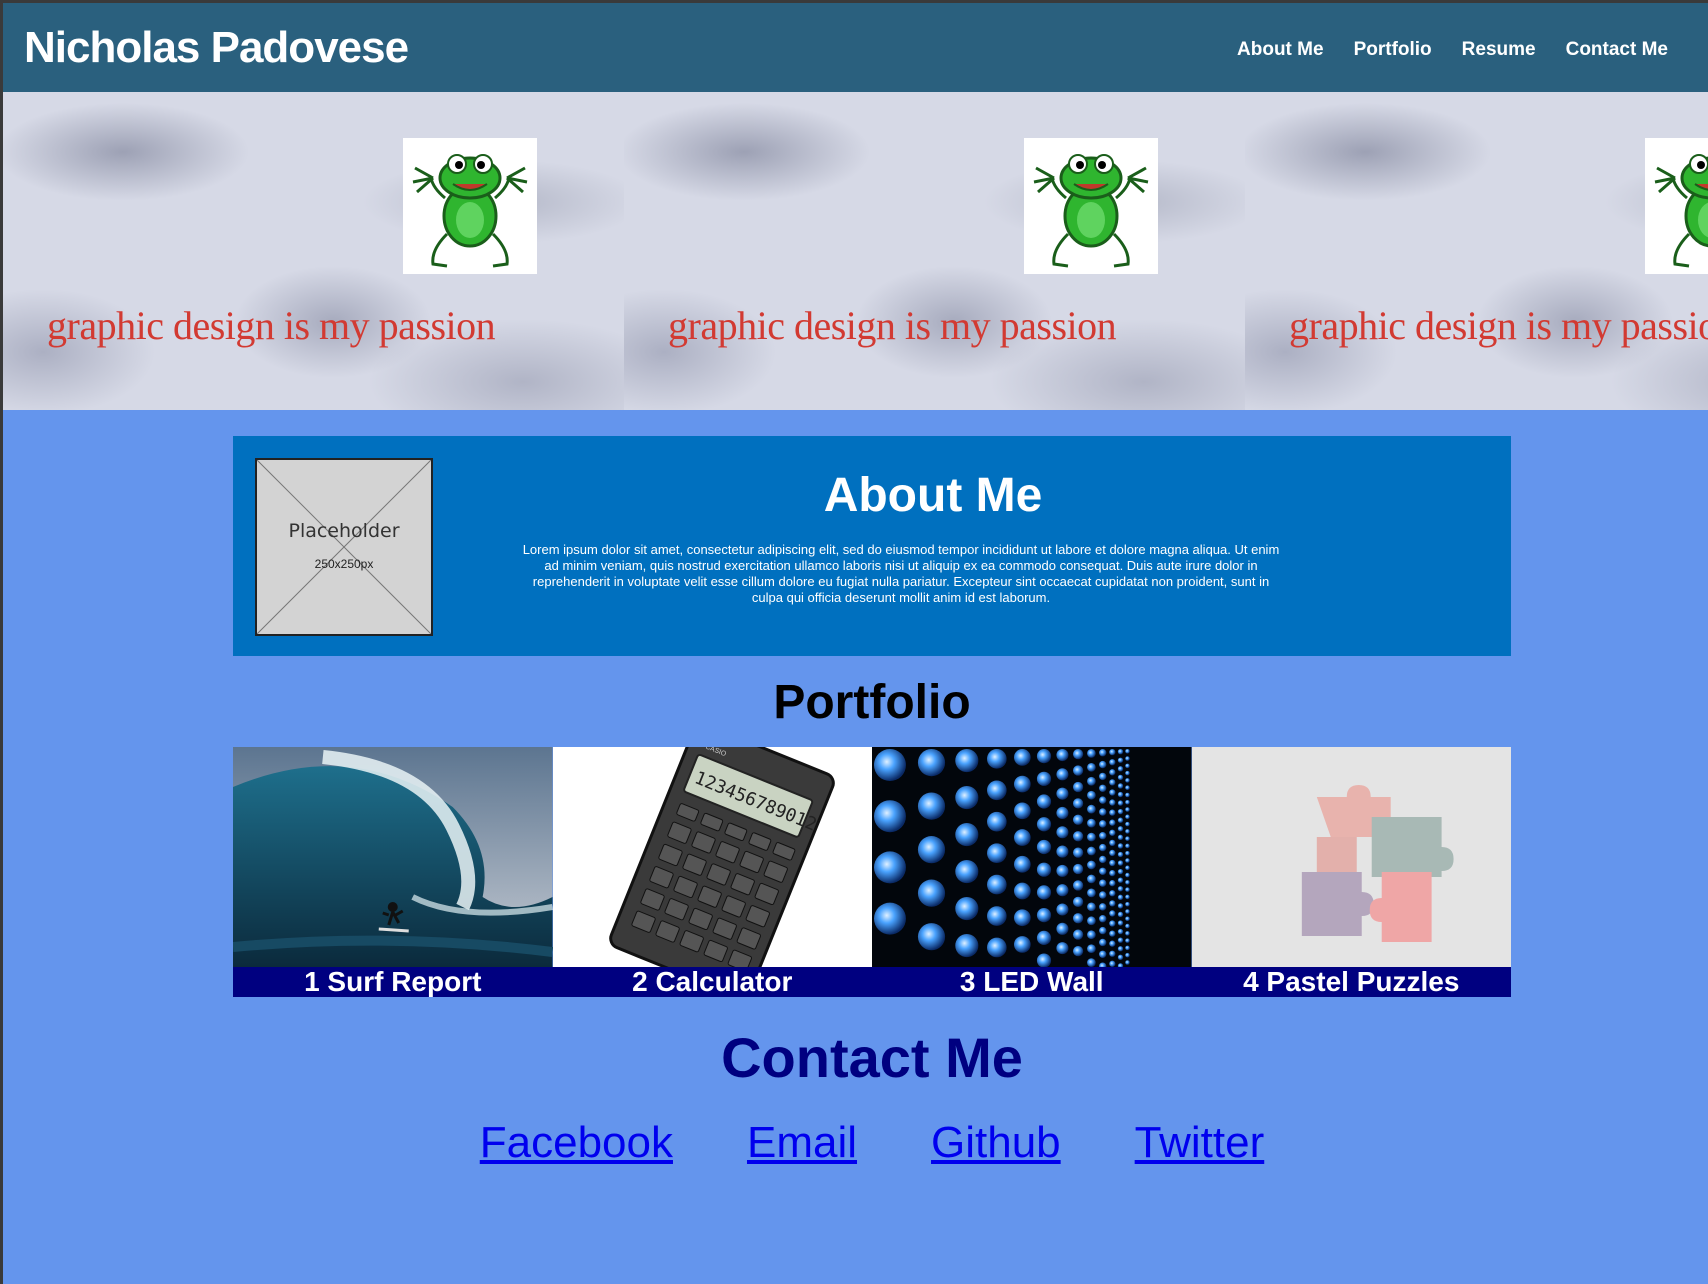 The height and width of the screenshot is (1284, 1708). I want to click on facebook-link: Facebook, so click(576, 1143).